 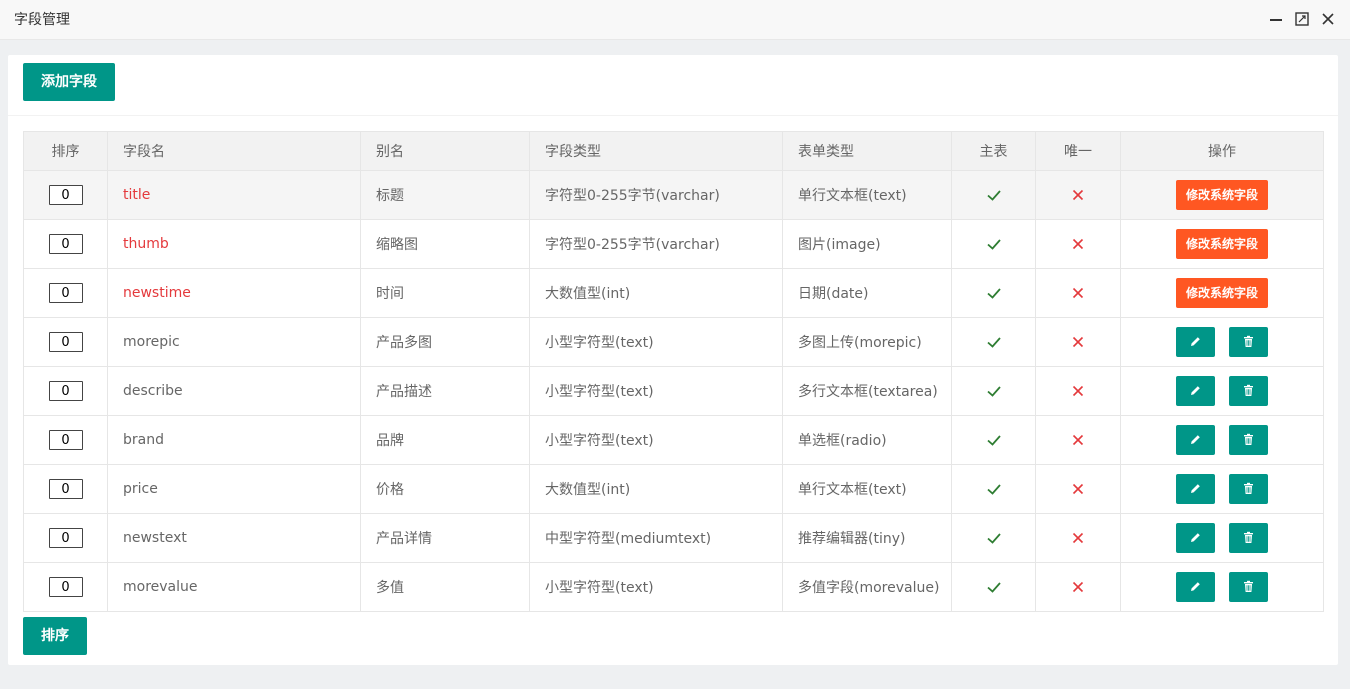 I want to click on actions-cell: 修改系统字段, so click(x=1222, y=293).